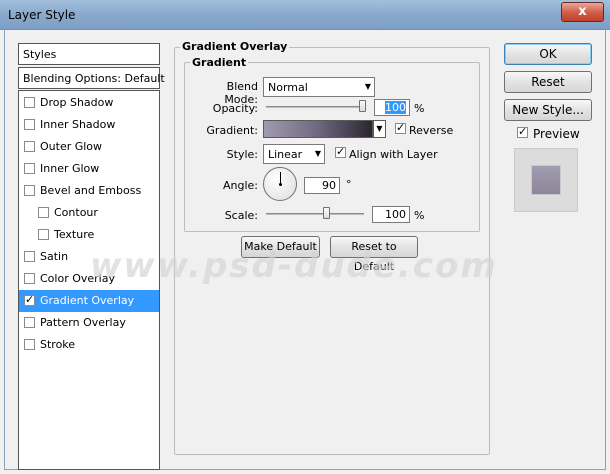 This screenshot has height=474, width=610. I want to click on ok-button: OK, so click(548, 54).